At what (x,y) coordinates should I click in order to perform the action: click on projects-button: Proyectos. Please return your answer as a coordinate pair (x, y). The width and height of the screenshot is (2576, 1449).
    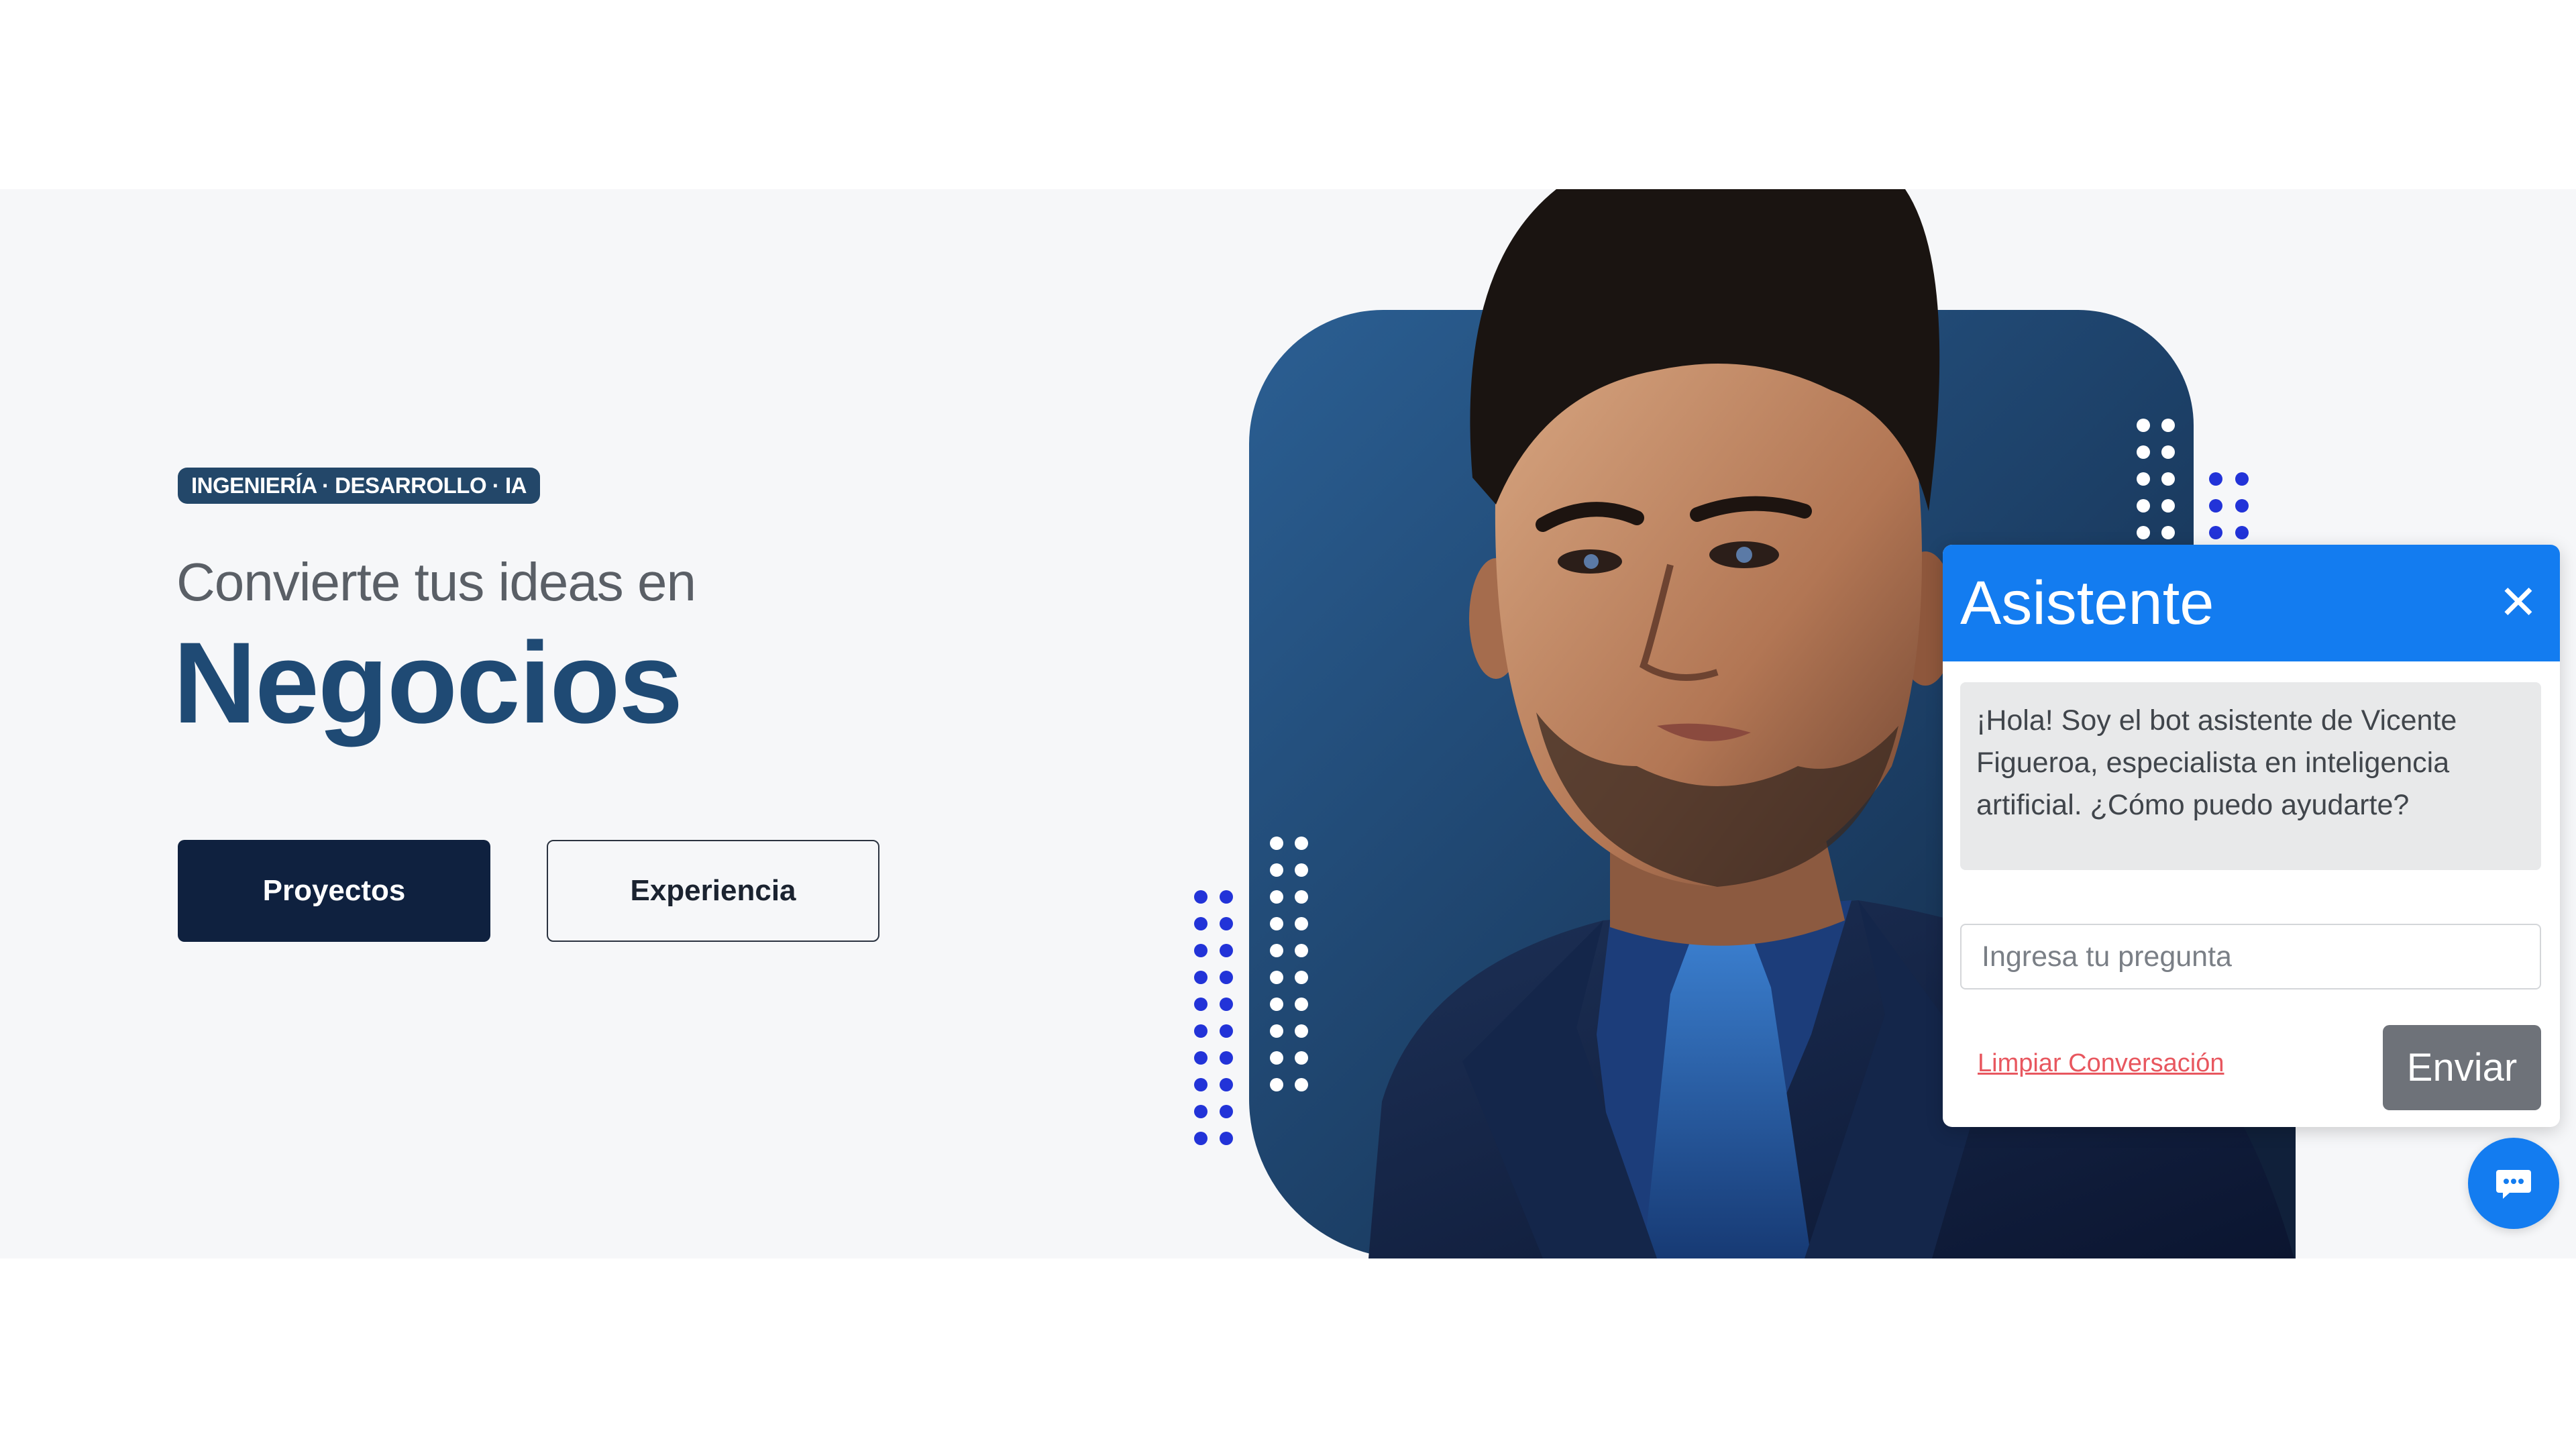
    Looking at the image, I should click on (334, 891).